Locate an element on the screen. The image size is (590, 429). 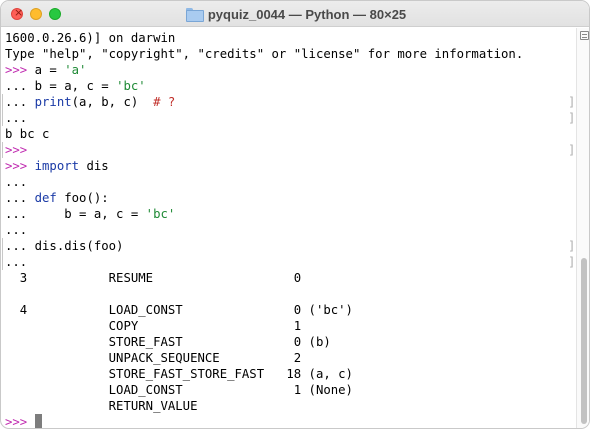
terminal-line: b bc c is located at coordinates (290, 134).